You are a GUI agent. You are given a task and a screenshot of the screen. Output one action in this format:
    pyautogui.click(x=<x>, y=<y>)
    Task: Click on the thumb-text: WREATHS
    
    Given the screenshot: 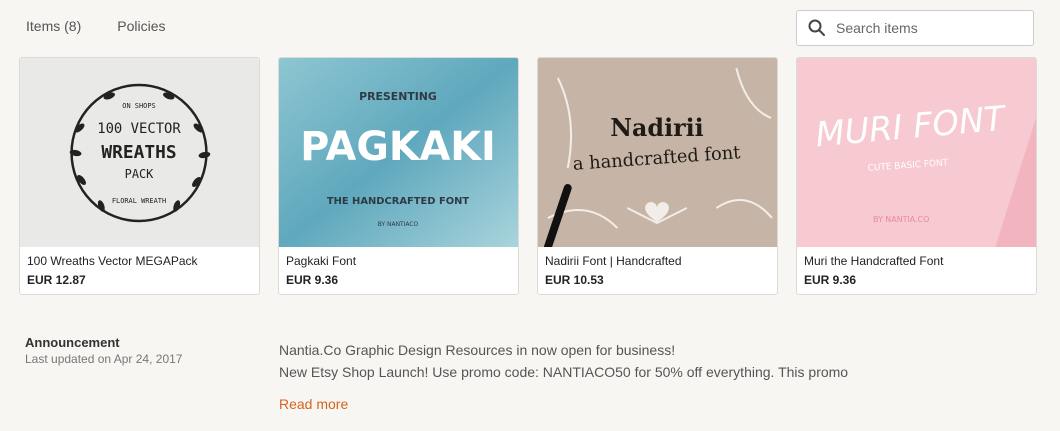 What is the action you would take?
    pyautogui.click(x=138, y=152)
    